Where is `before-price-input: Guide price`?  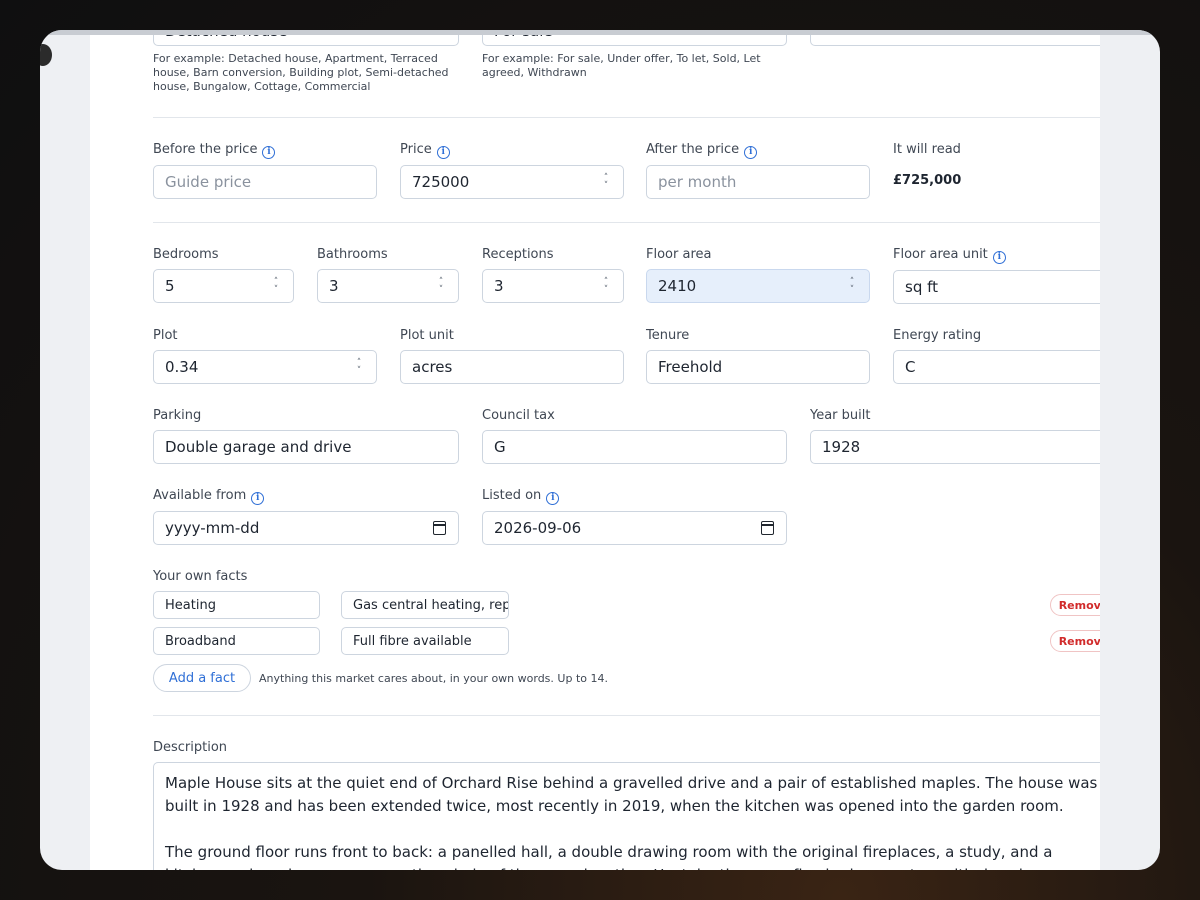
before-price-input: Guide price is located at coordinates (265, 182).